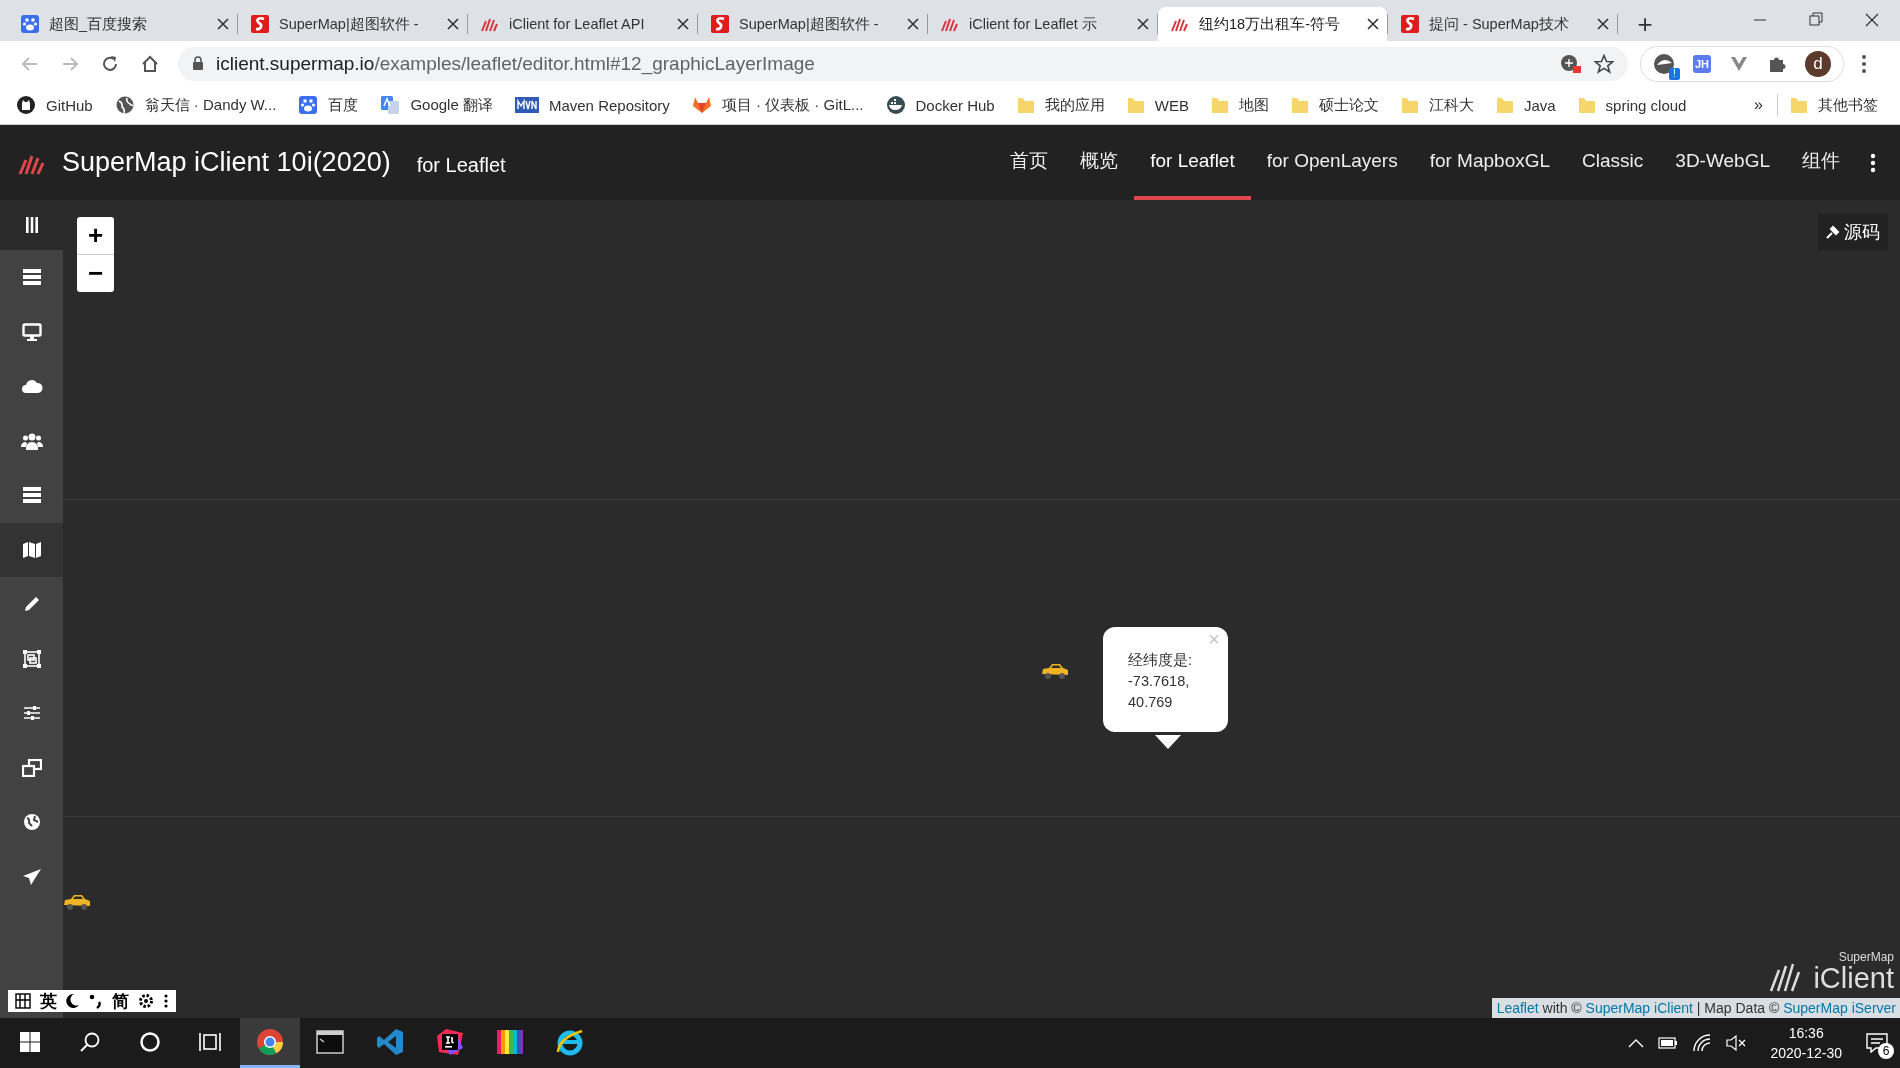 Image resolution: width=1900 pixels, height=1068 pixels. What do you see at coordinates (940, 105) in the screenshot?
I see `bookmark-item: Docker Hub` at bounding box center [940, 105].